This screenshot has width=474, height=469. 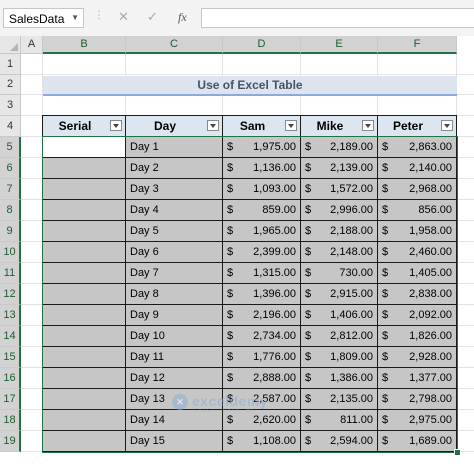 What do you see at coordinates (417, 315) in the screenshot?
I see `table-cell-peter: $2,092.00` at bounding box center [417, 315].